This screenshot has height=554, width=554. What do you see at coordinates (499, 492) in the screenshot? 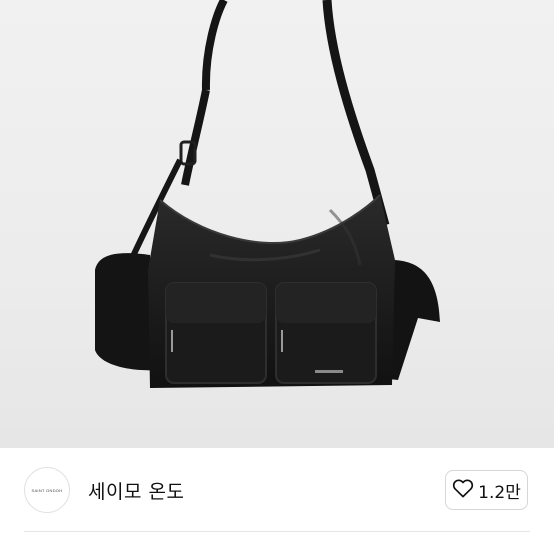
I see `like-count: 1.2만` at bounding box center [499, 492].